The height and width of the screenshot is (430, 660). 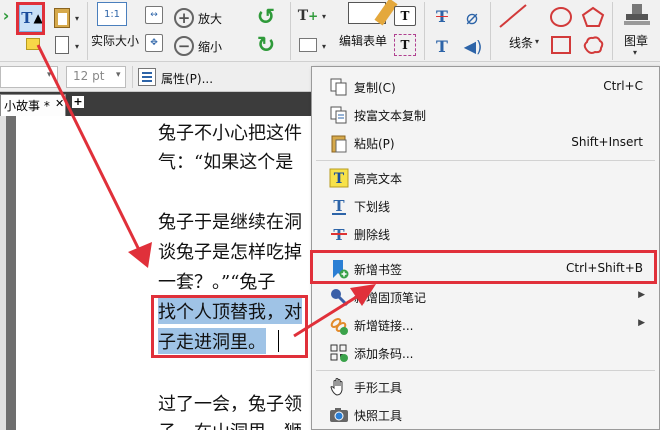 I want to click on menu-item-label: 快照工具, so click(x=378, y=416).